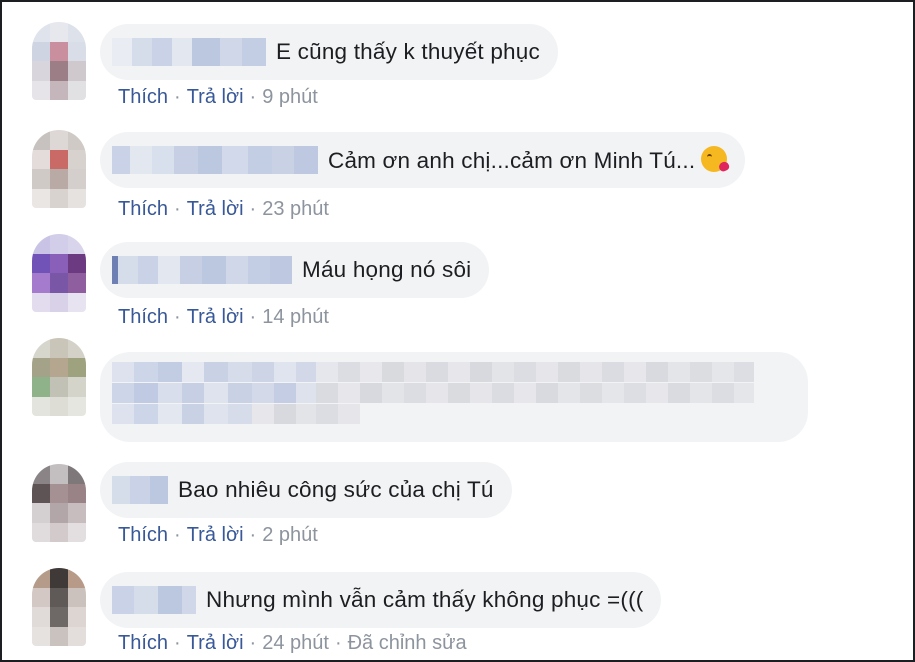  I want to click on comment-actions: Thích · Trả lời · 2 phút, so click(218, 535).